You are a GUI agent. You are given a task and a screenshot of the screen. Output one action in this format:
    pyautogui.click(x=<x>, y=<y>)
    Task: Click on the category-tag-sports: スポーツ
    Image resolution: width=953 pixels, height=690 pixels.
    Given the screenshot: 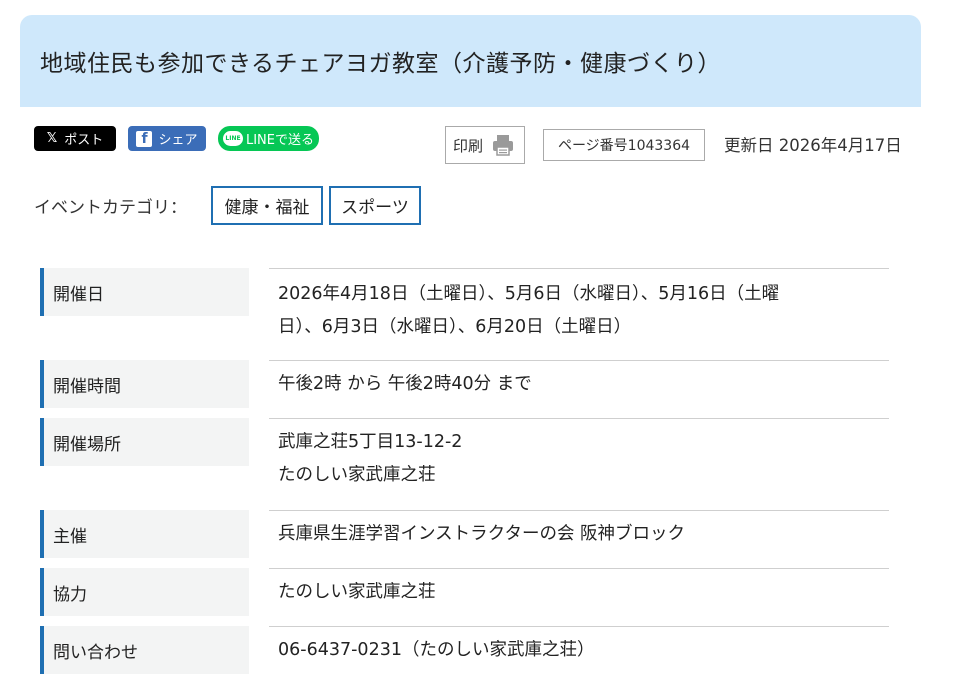 What is the action you would take?
    pyautogui.click(x=375, y=205)
    